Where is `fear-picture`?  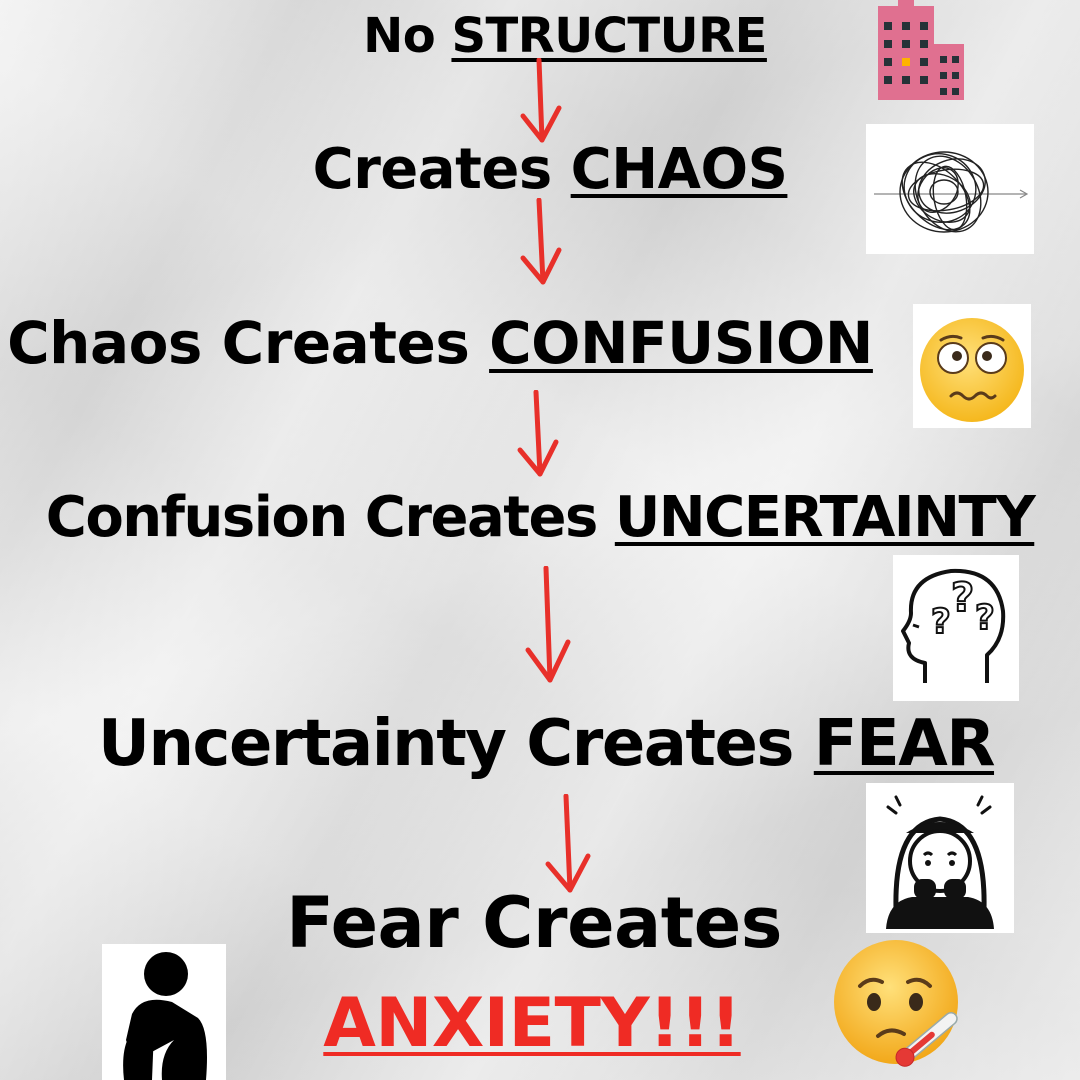
fear-picture is located at coordinates (940, 858).